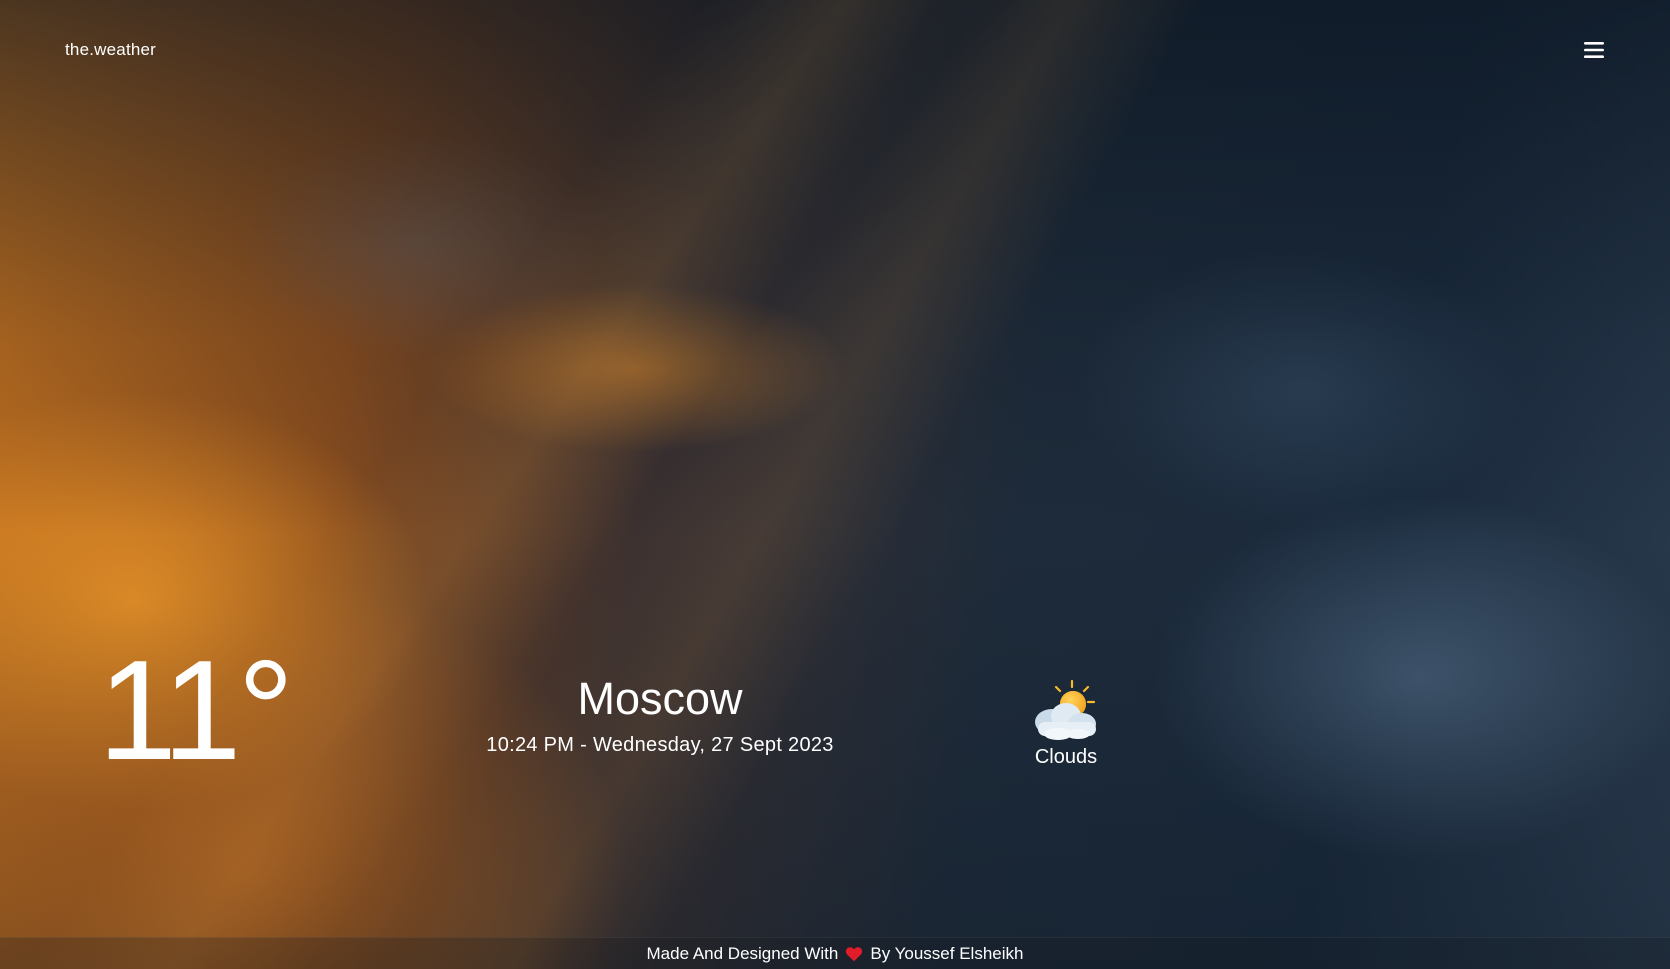 The height and width of the screenshot is (969, 1670). What do you see at coordinates (742, 953) in the screenshot?
I see `footer-credit-prefix: Made And Designed With` at bounding box center [742, 953].